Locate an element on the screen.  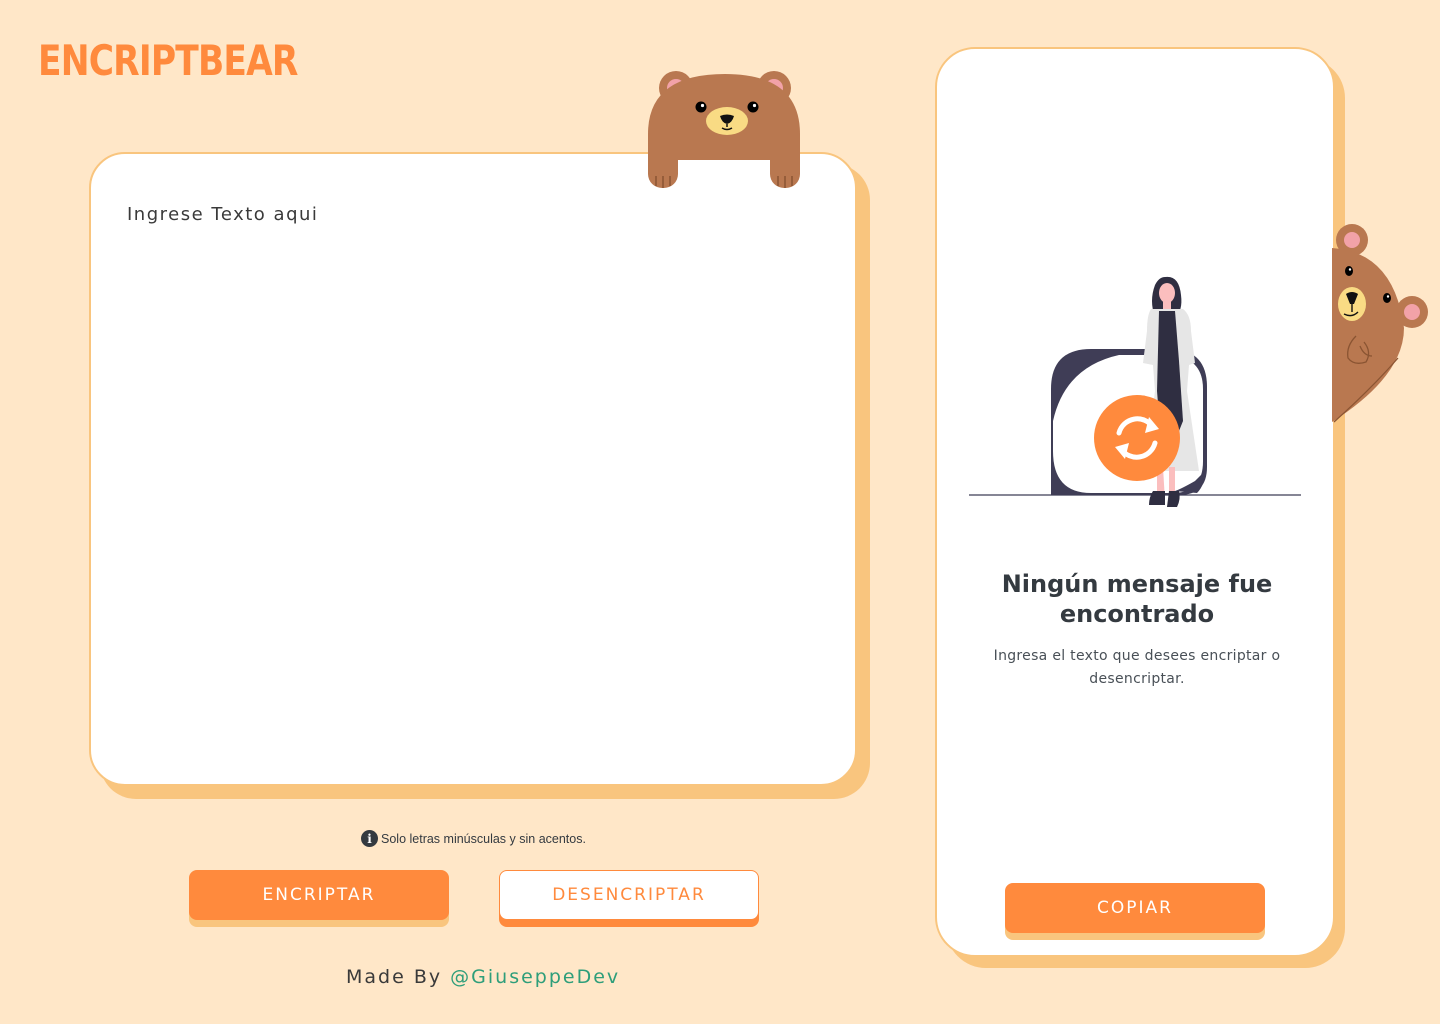
input-hint: i Solo letras minúsculas y sin acentos. is located at coordinates (473, 838).